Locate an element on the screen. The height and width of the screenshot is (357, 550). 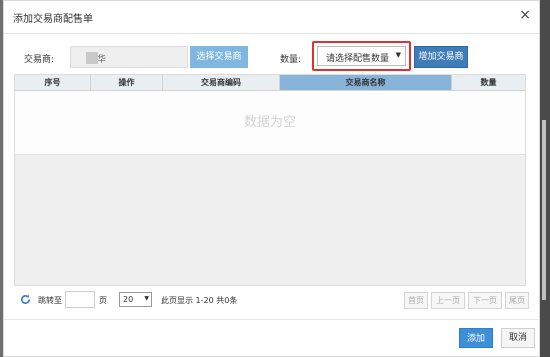
quantity-select: 请选择配售数量 ▼ is located at coordinates (361, 56).